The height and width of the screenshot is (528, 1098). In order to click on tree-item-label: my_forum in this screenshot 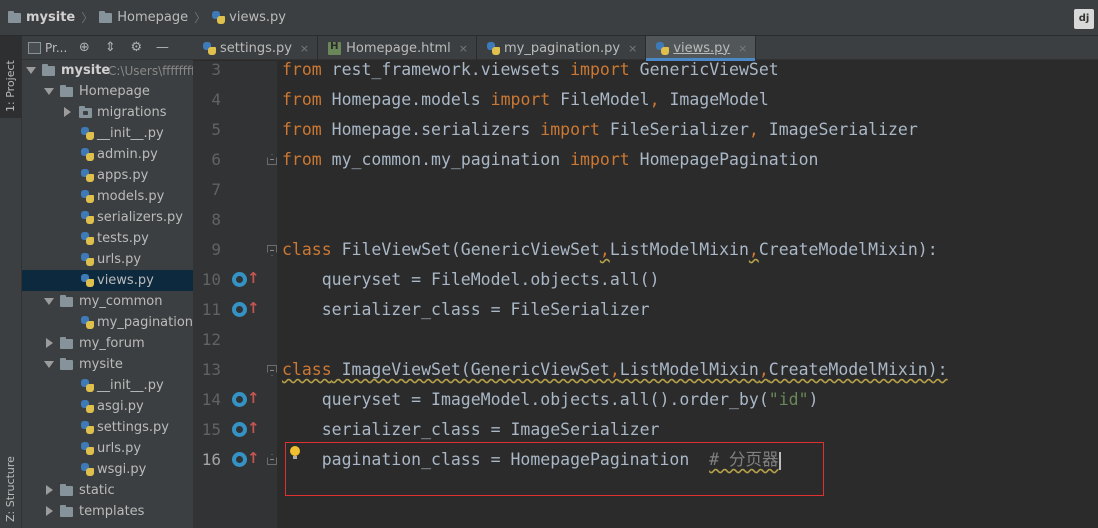, I will do `click(112, 343)`.